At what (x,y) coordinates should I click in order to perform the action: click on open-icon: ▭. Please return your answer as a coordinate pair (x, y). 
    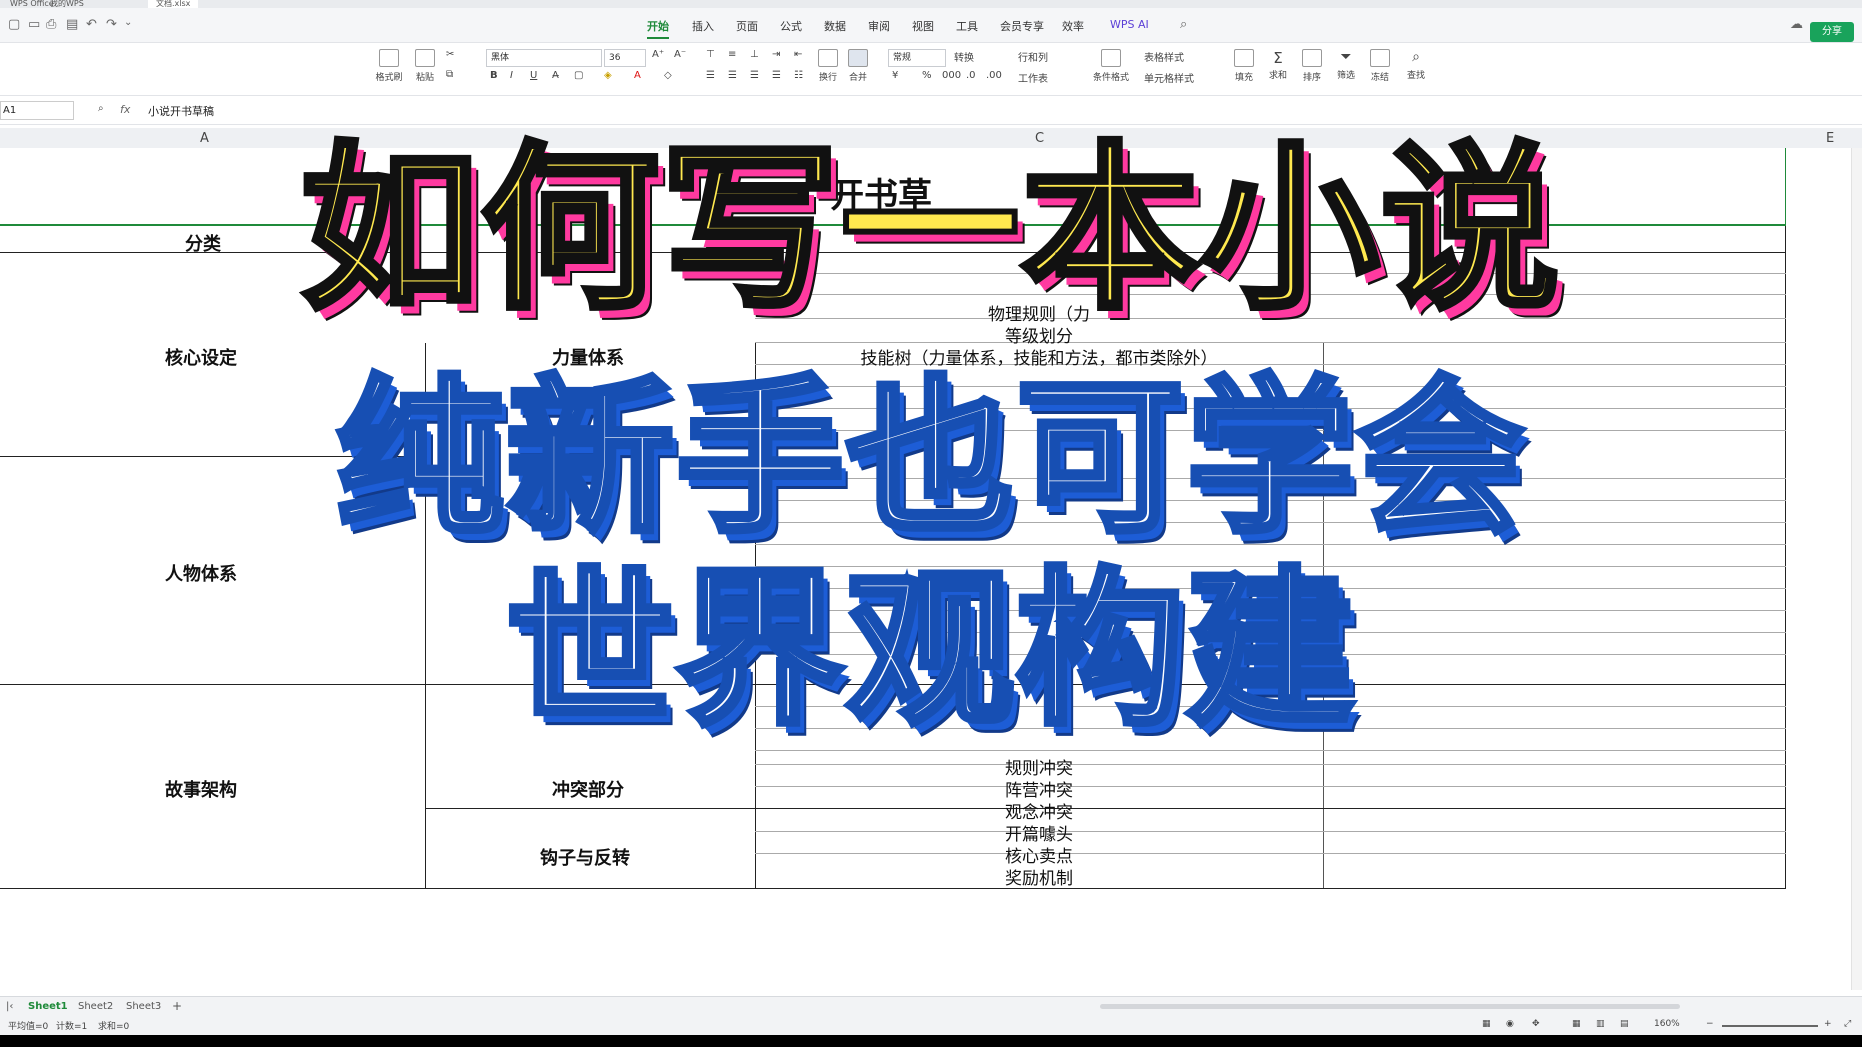
    Looking at the image, I should click on (34, 24).